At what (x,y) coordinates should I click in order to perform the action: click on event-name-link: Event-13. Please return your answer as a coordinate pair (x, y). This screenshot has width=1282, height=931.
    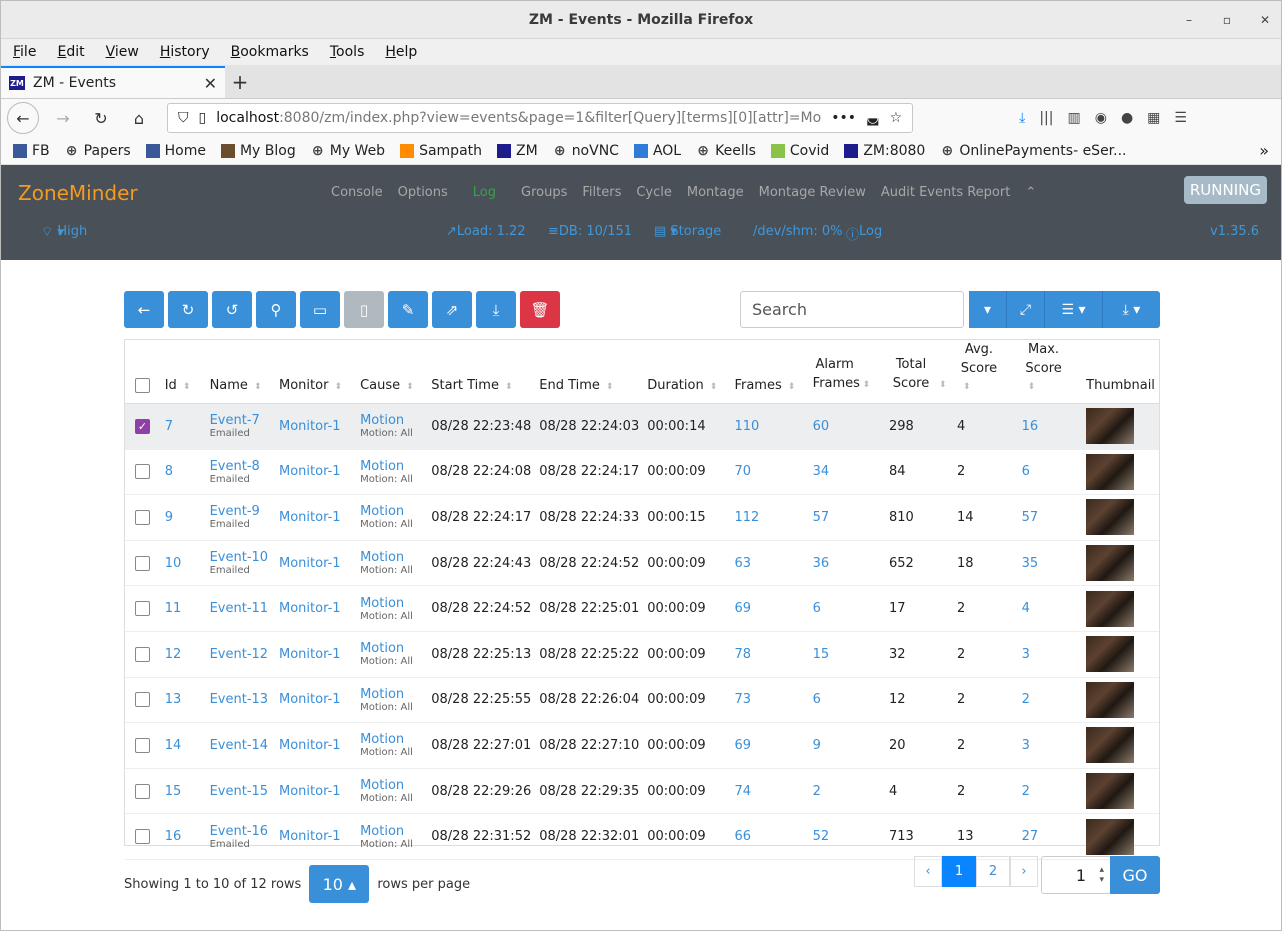
    Looking at the image, I should click on (240, 699).